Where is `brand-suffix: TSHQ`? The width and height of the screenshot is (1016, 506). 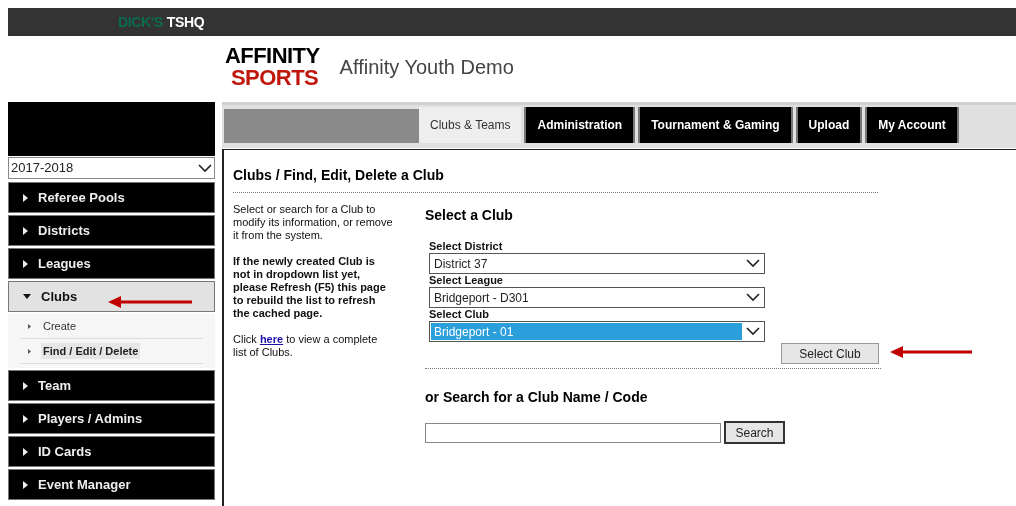 brand-suffix: TSHQ is located at coordinates (185, 22).